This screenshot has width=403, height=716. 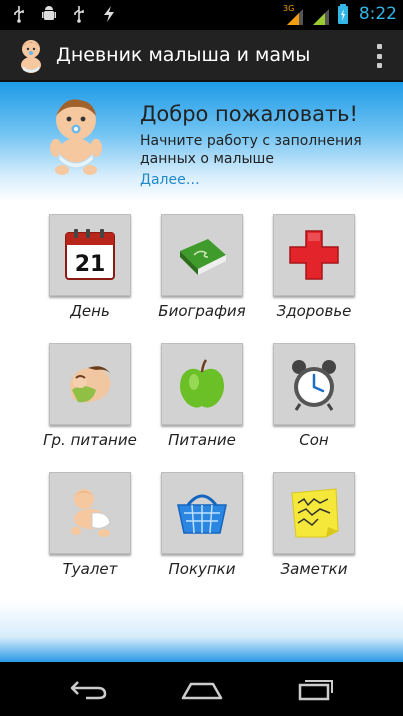 I want to click on tile-label-breastfeeding: Гр. питание, so click(x=90, y=440).